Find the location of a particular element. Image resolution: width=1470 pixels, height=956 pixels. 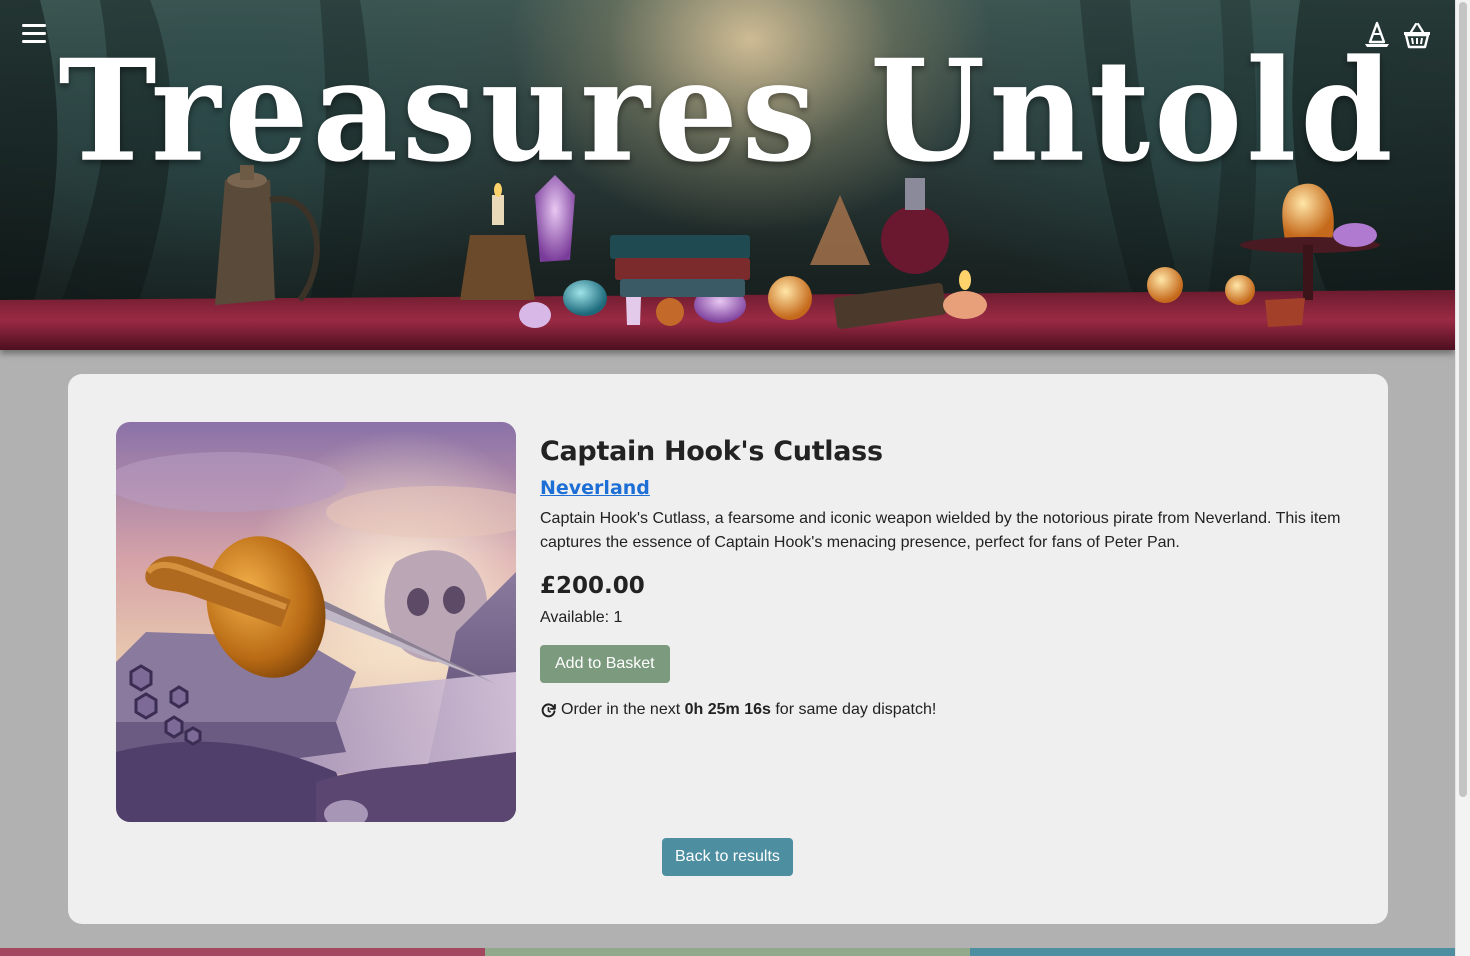

site-title: Treasures Untold is located at coordinates (727, 112).